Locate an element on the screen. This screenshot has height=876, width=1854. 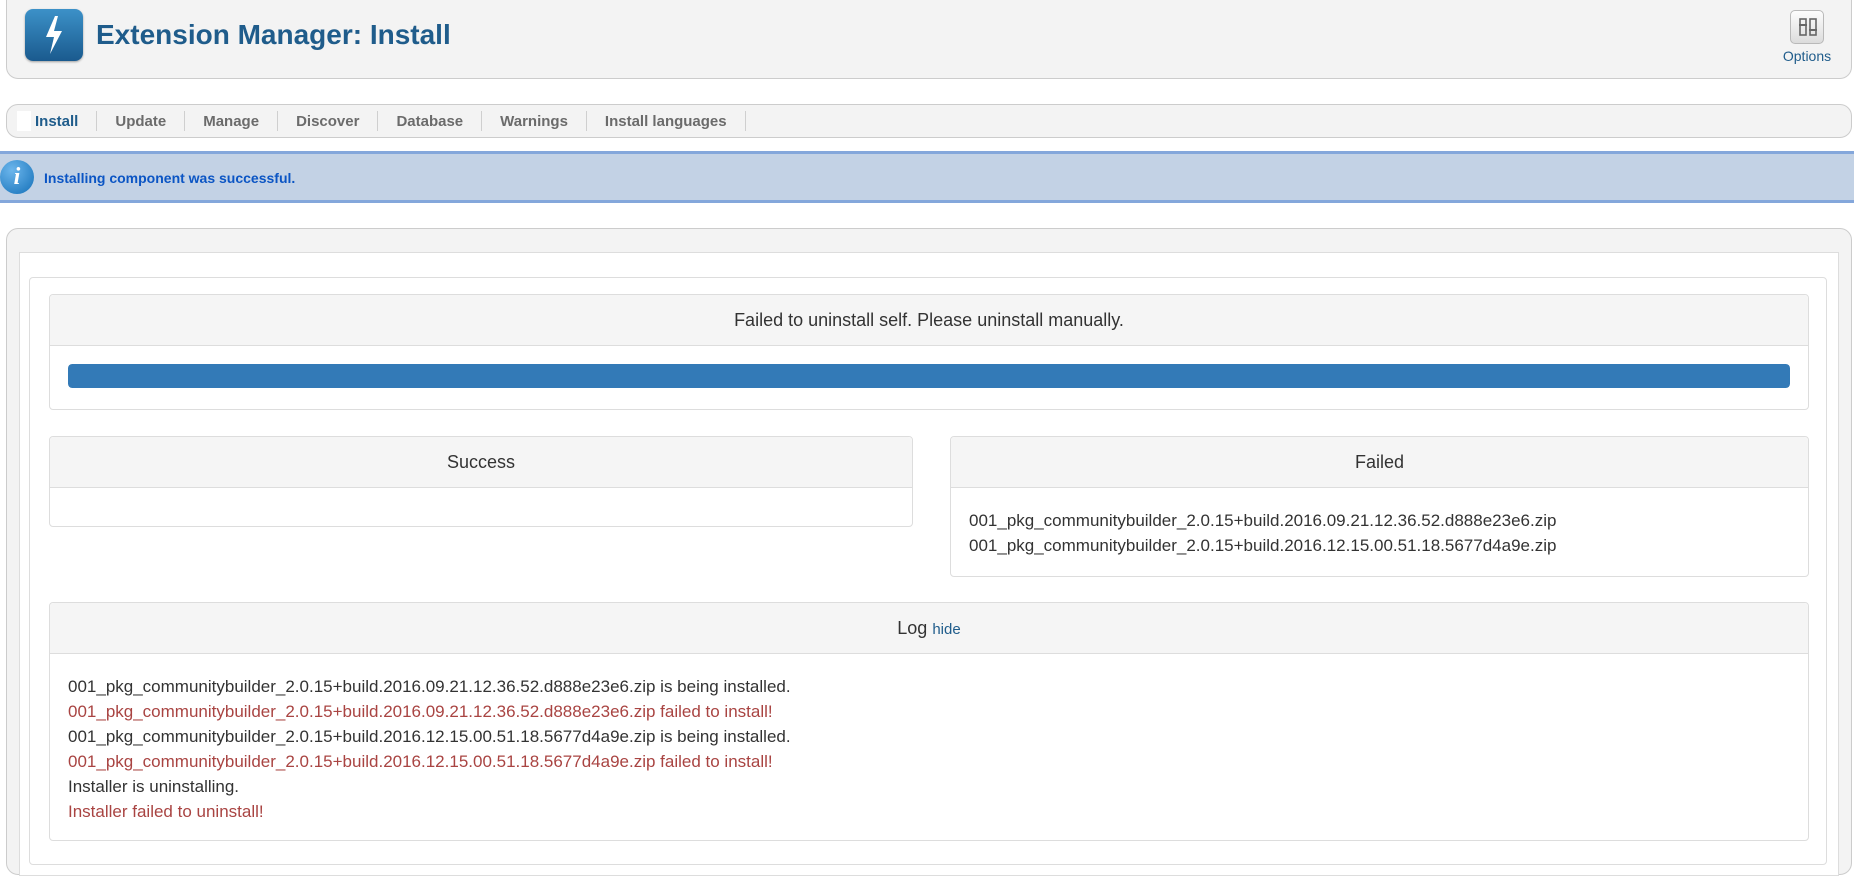
tab-database: Database is located at coordinates (430, 121).